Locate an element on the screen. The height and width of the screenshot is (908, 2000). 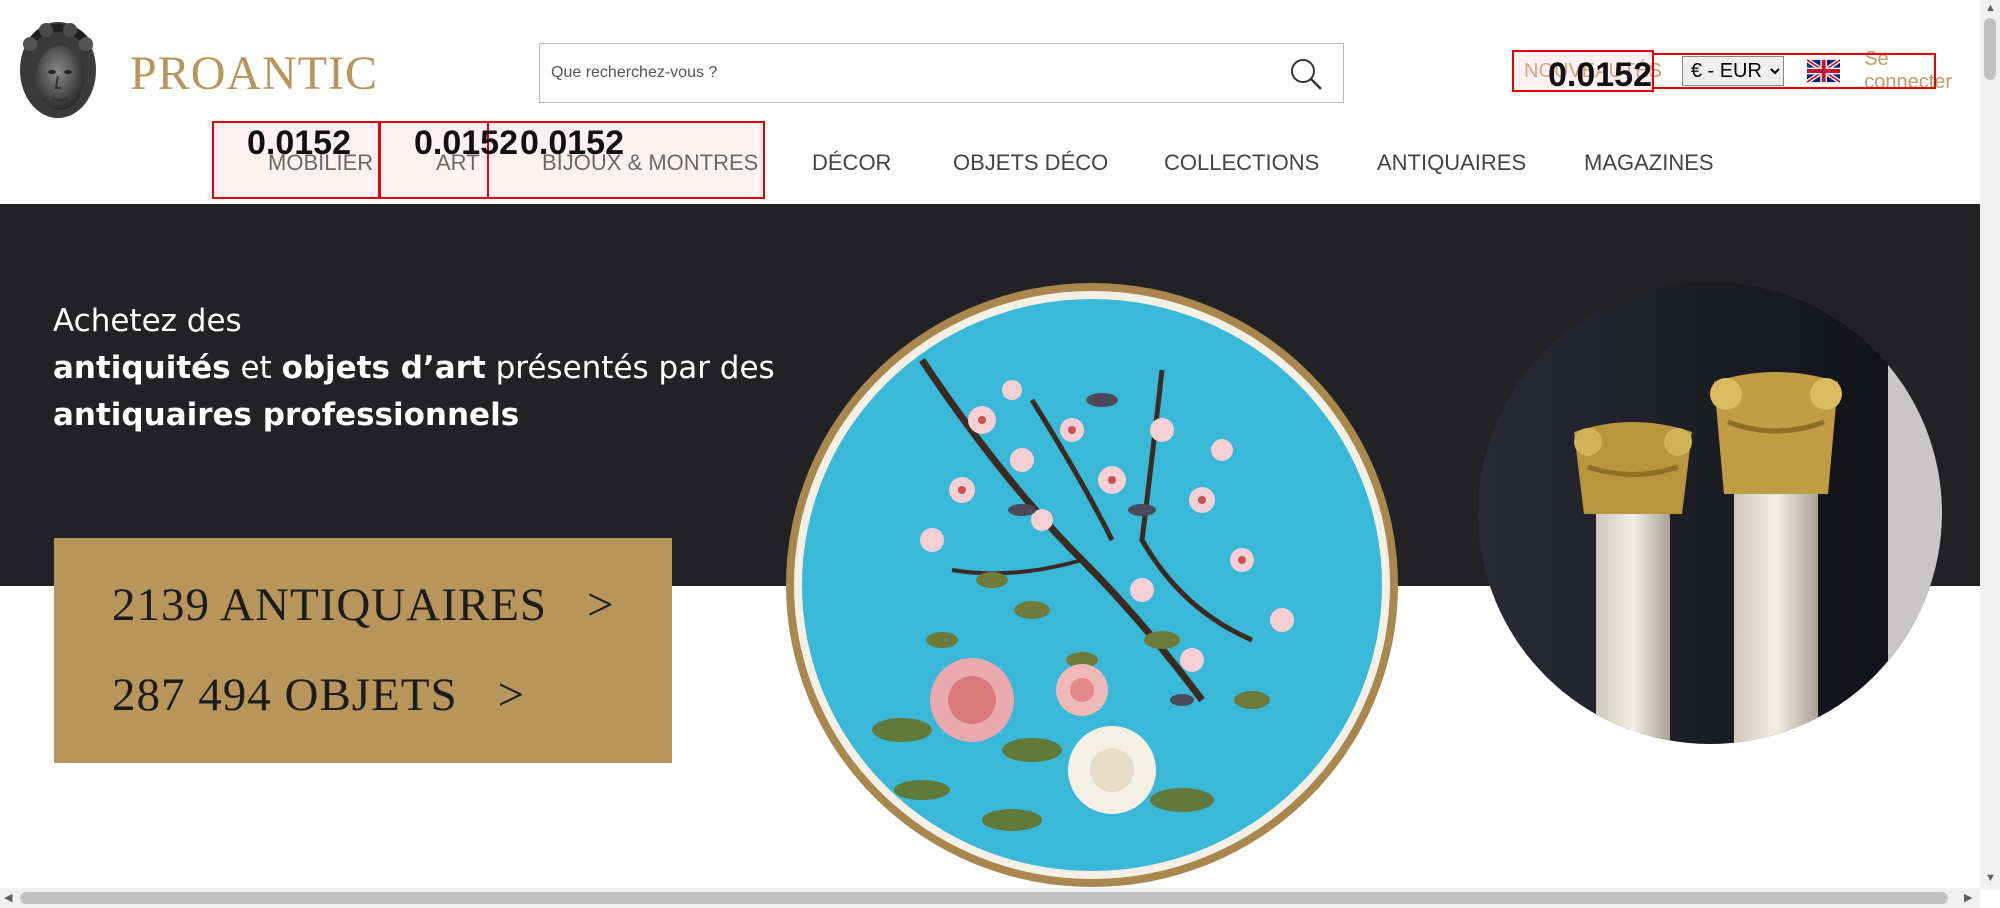
hero-bold-objets-art: objets d’art is located at coordinates (383, 368).